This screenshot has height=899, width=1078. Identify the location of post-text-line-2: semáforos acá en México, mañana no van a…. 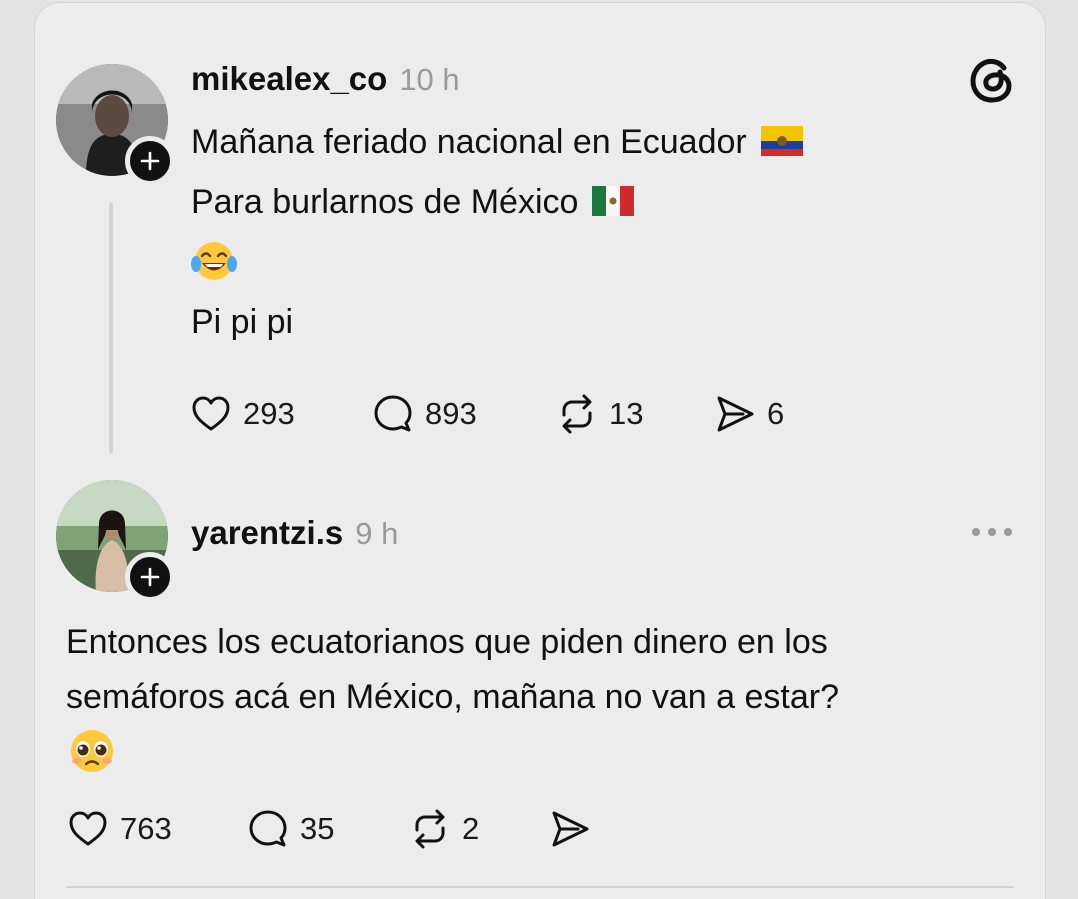
(452, 697).